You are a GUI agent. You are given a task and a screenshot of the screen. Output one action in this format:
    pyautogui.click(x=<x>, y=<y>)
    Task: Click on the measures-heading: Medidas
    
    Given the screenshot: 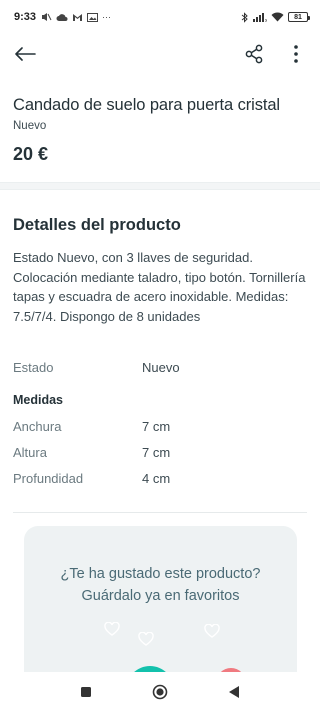 What is the action you would take?
    pyautogui.click(x=38, y=400)
    